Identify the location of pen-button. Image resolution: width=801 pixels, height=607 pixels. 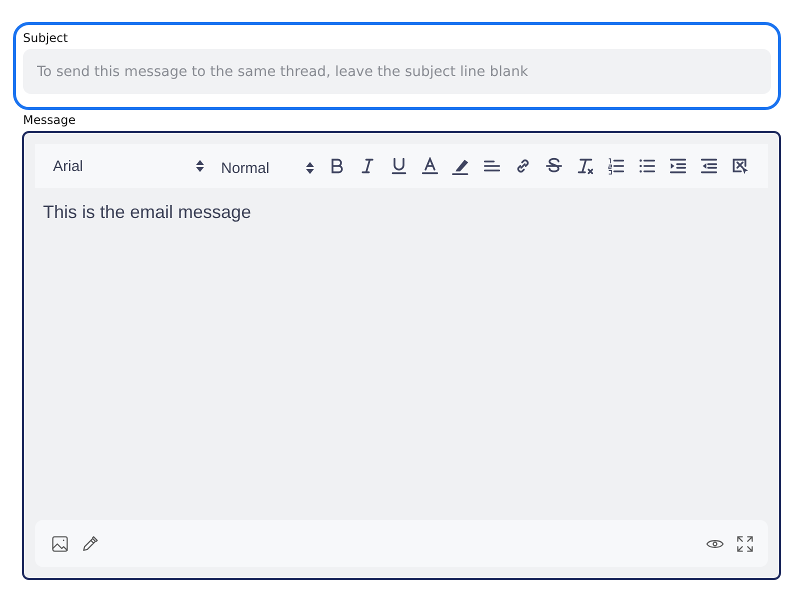
(90, 543).